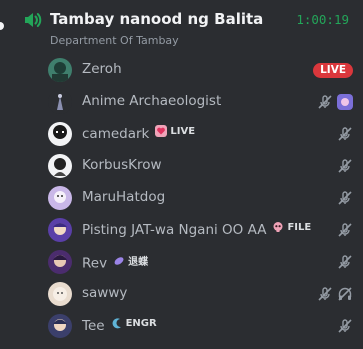 The image size is (363, 349). Describe the element at coordinates (119, 260) in the screenshot. I see `feather-icon` at that location.